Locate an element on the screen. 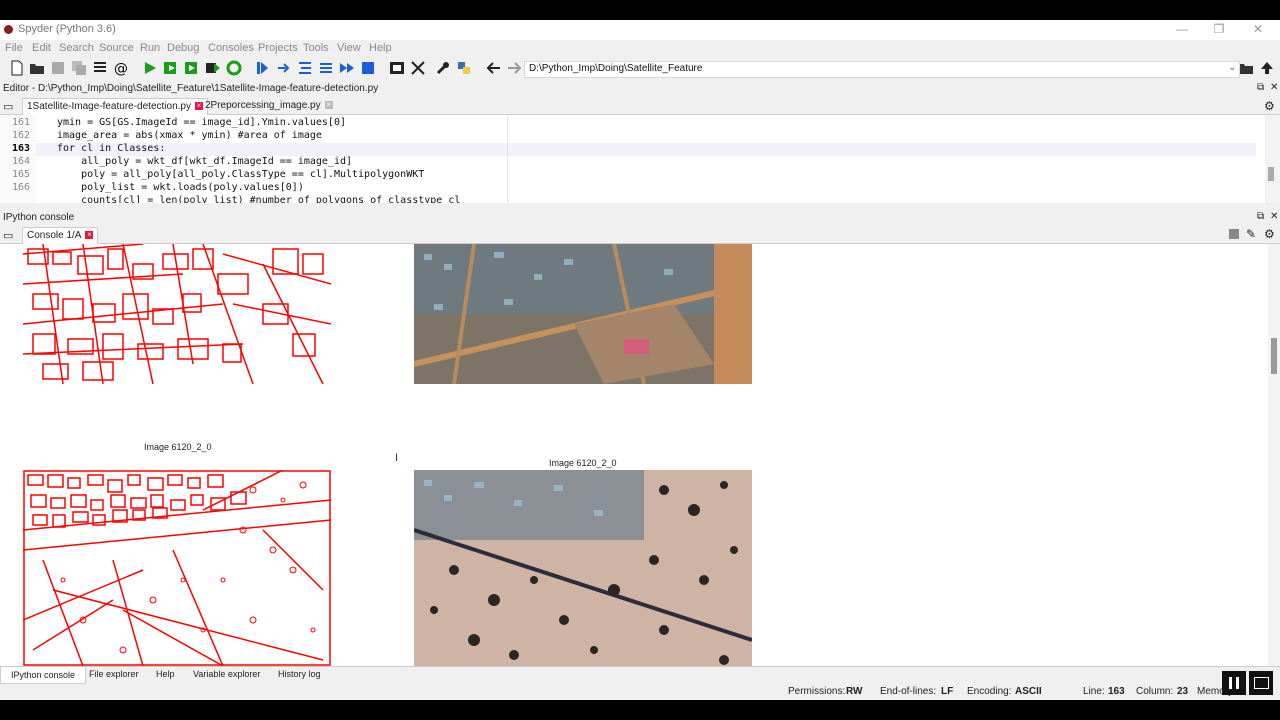 Image resolution: width=1280 pixels, height=720 pixels. picture-in-picture-button is located at coordinates (1261, 683).